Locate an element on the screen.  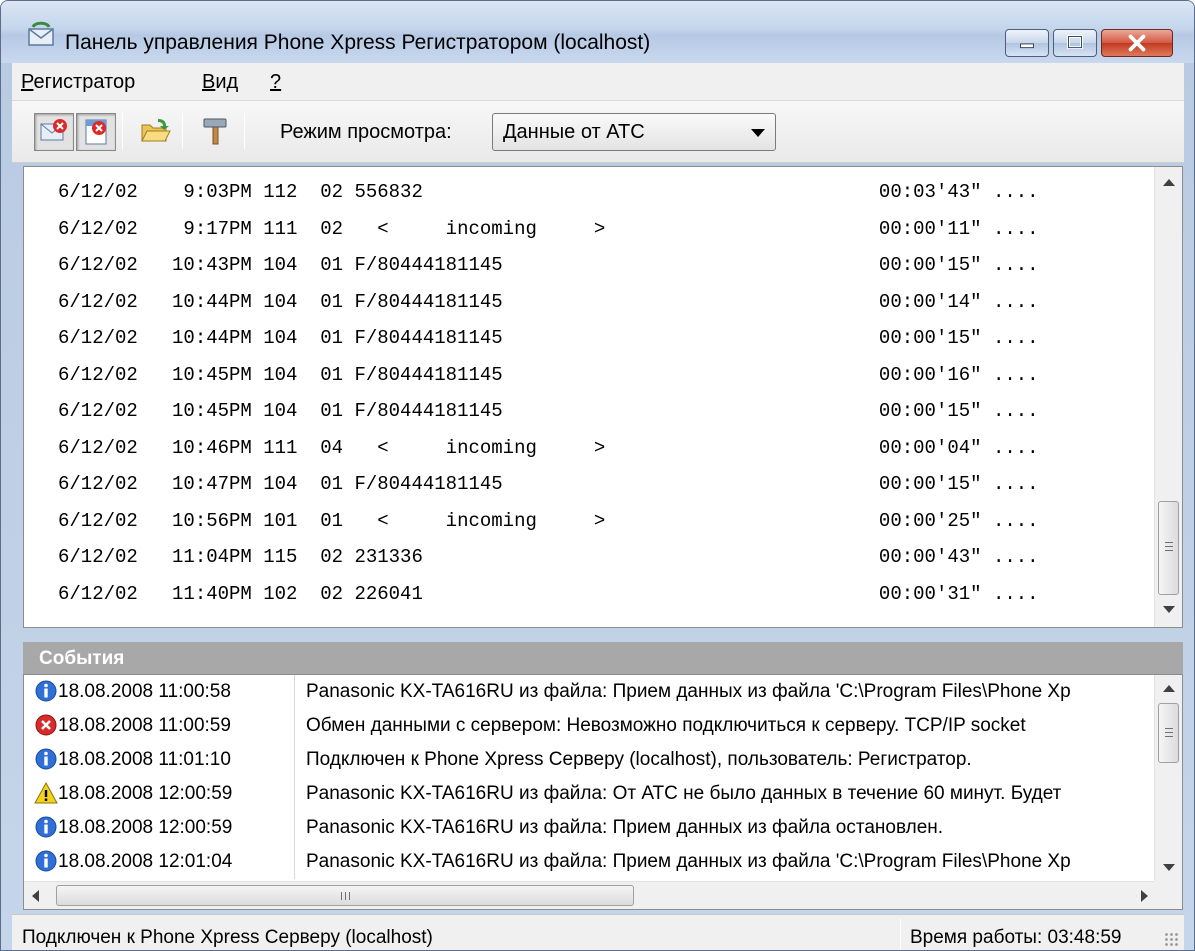
horizontal-scroll-thumb is located at coordinates (345, 895).